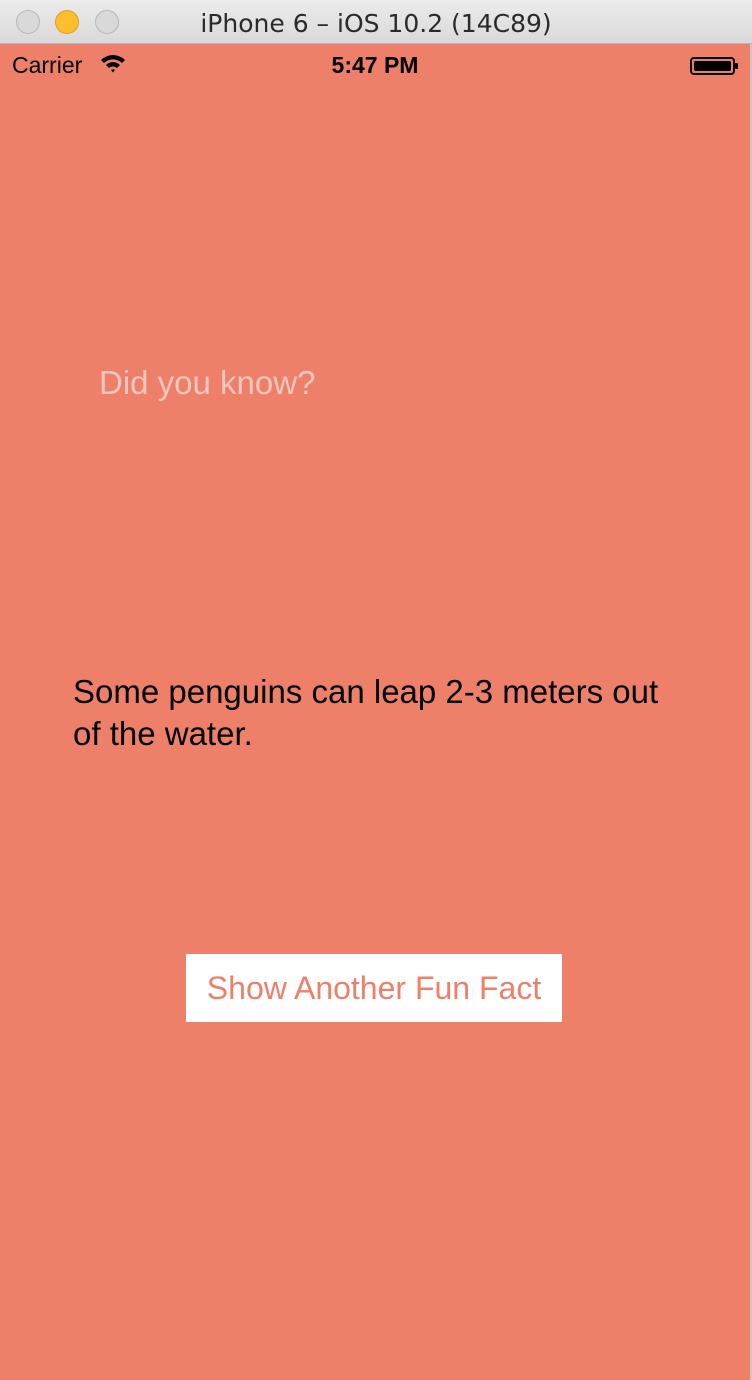 The image size is (752, 1380). What do you see at coordinates (207, 382) in the screenshot?
I see `did-you-know-label: Did you know?` at bounding box center [207, 382].